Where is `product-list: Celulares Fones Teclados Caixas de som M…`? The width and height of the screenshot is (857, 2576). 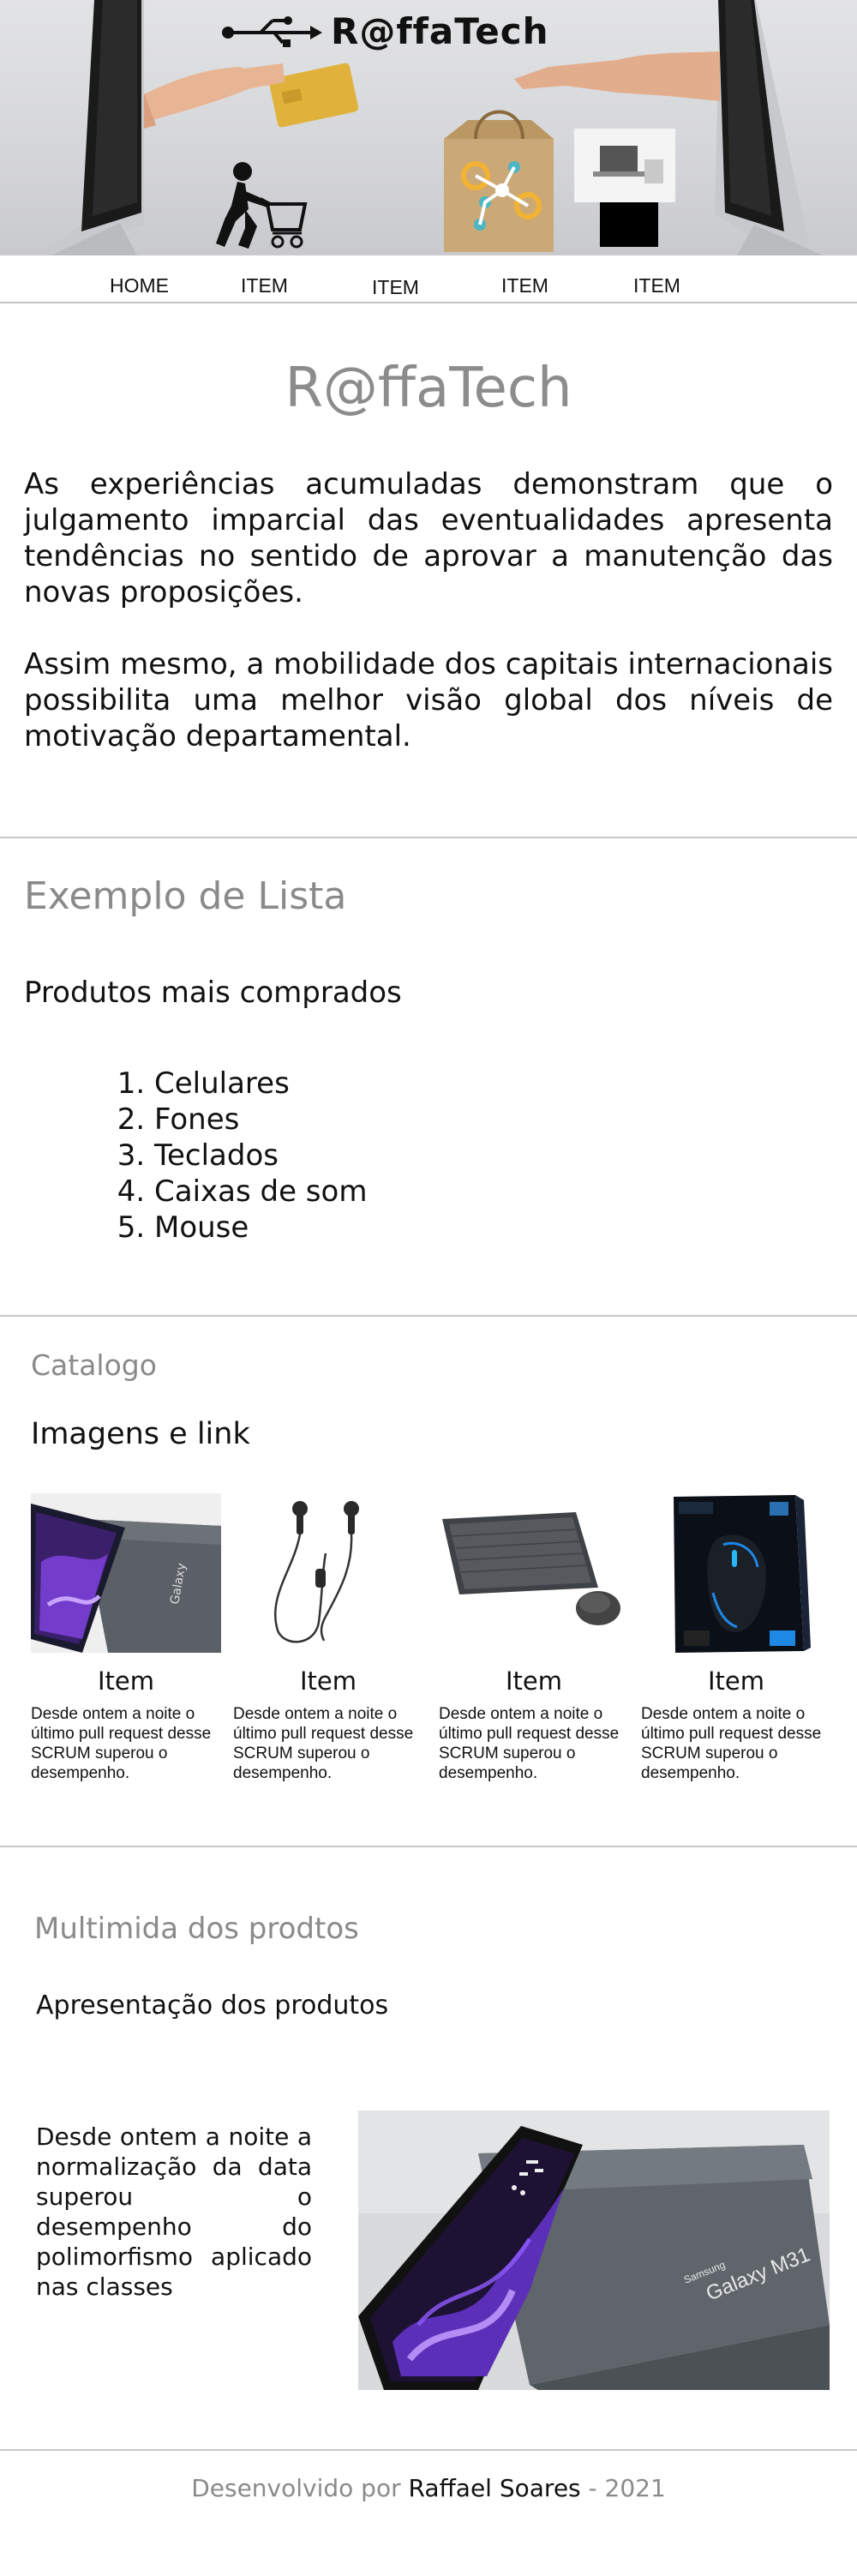
product-list: Celulares Fones Teclados Caixas de som M… is located at coordinates (260, 1156).